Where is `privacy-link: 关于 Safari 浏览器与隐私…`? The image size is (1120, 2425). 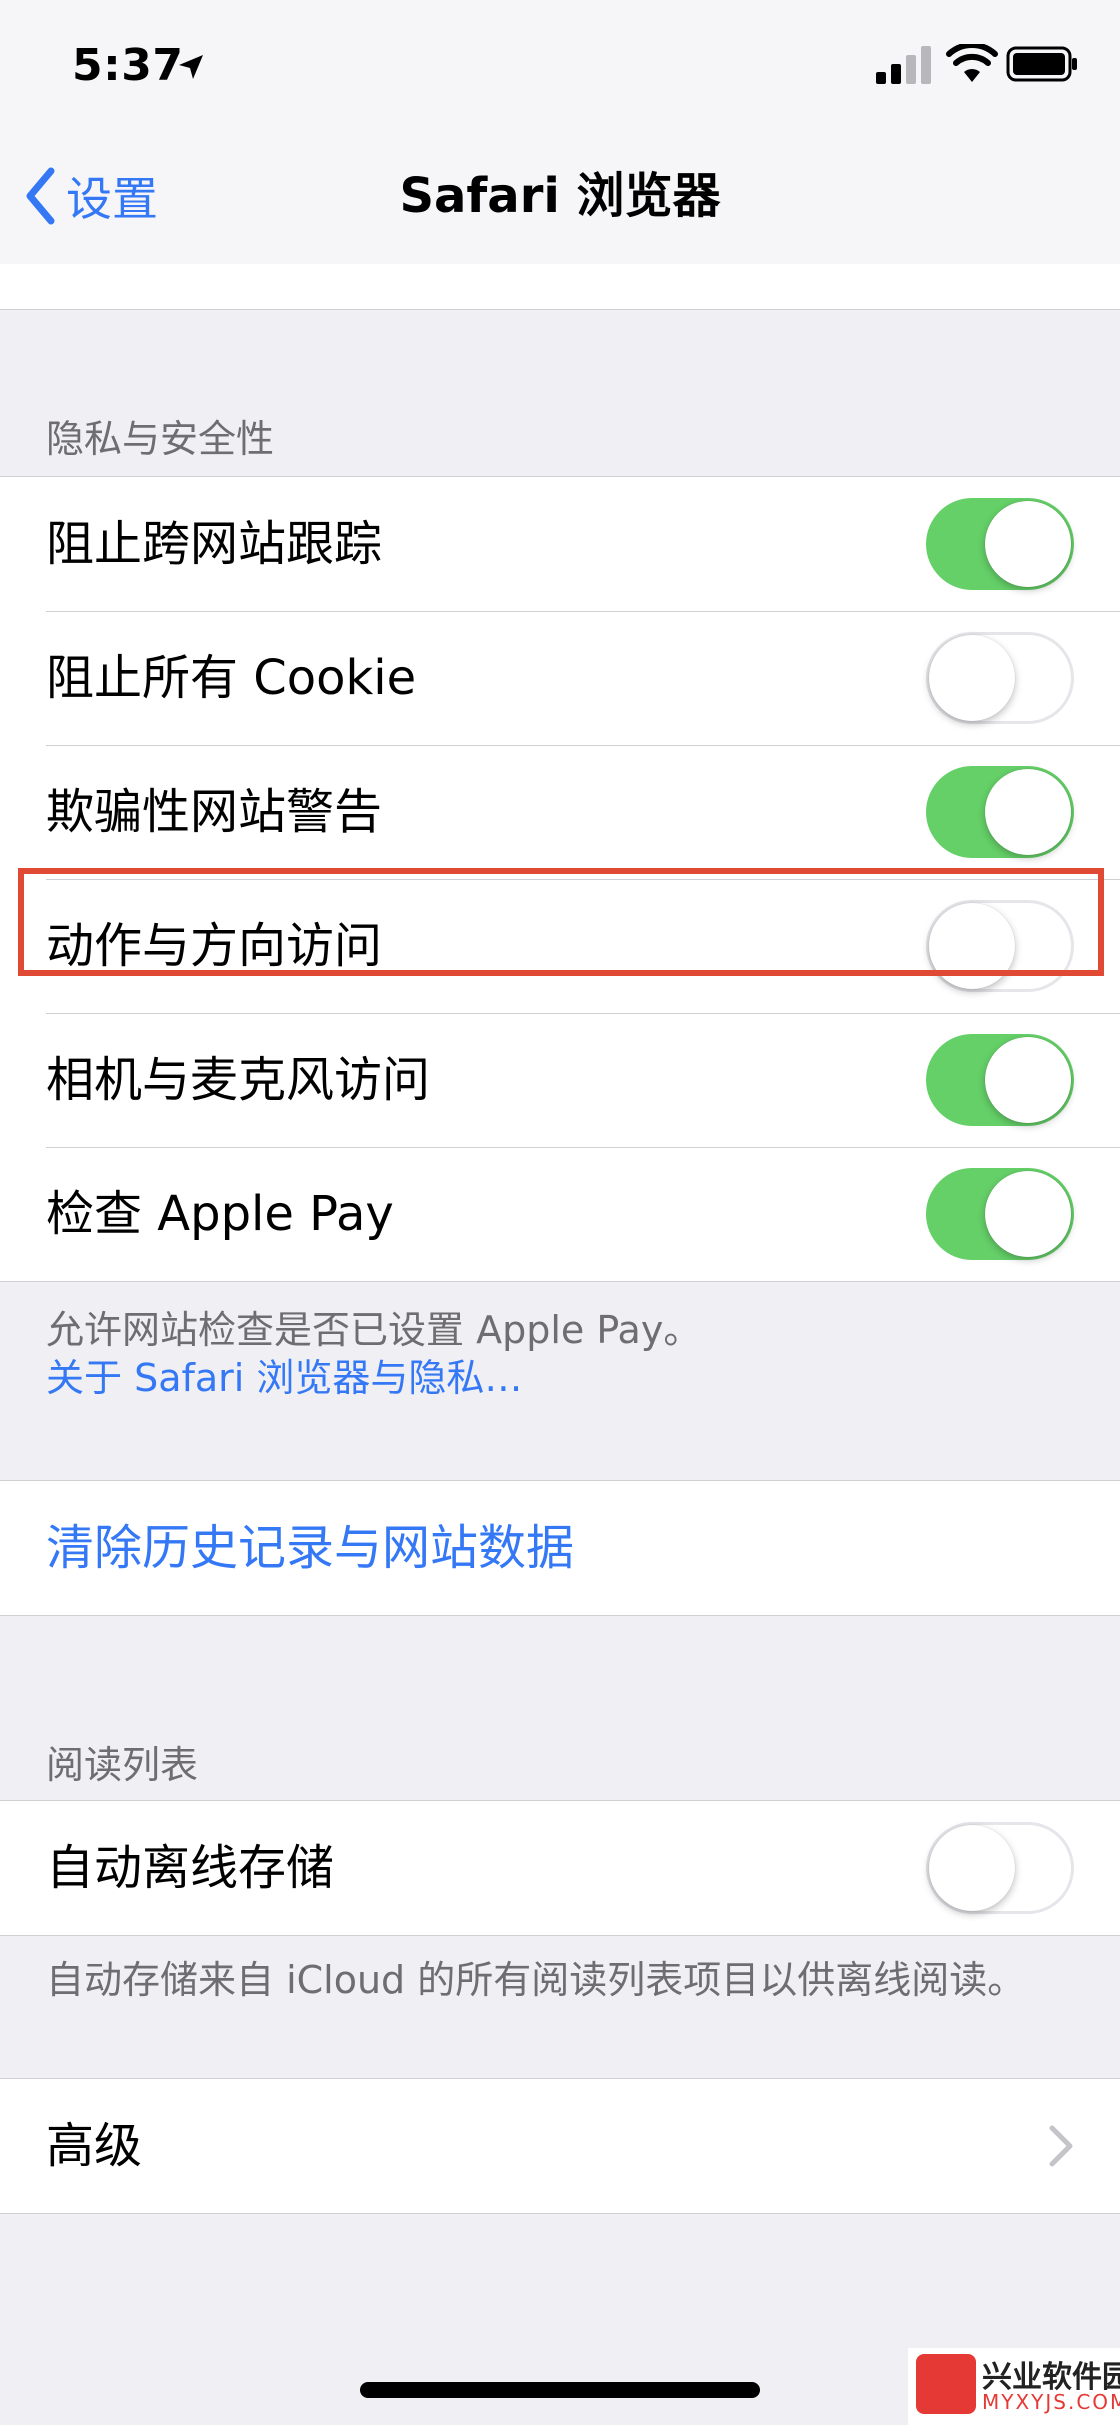
privacy-link: 关于 Safari 浏览器与隐私… is located at coordinates (373, 1378).